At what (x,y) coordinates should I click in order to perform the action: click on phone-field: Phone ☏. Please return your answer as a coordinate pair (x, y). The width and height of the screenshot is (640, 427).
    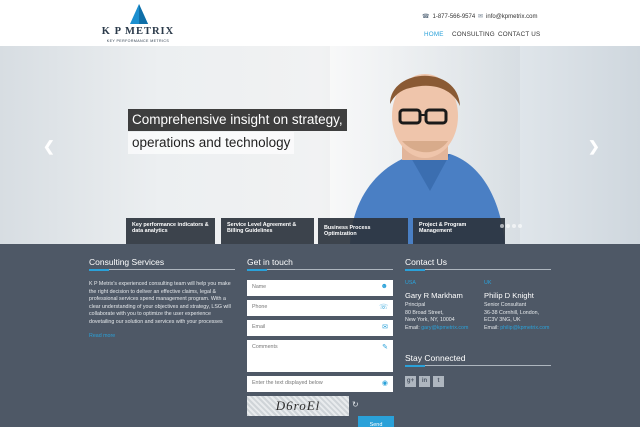
    Looking at the image, I should click on (320, 308).